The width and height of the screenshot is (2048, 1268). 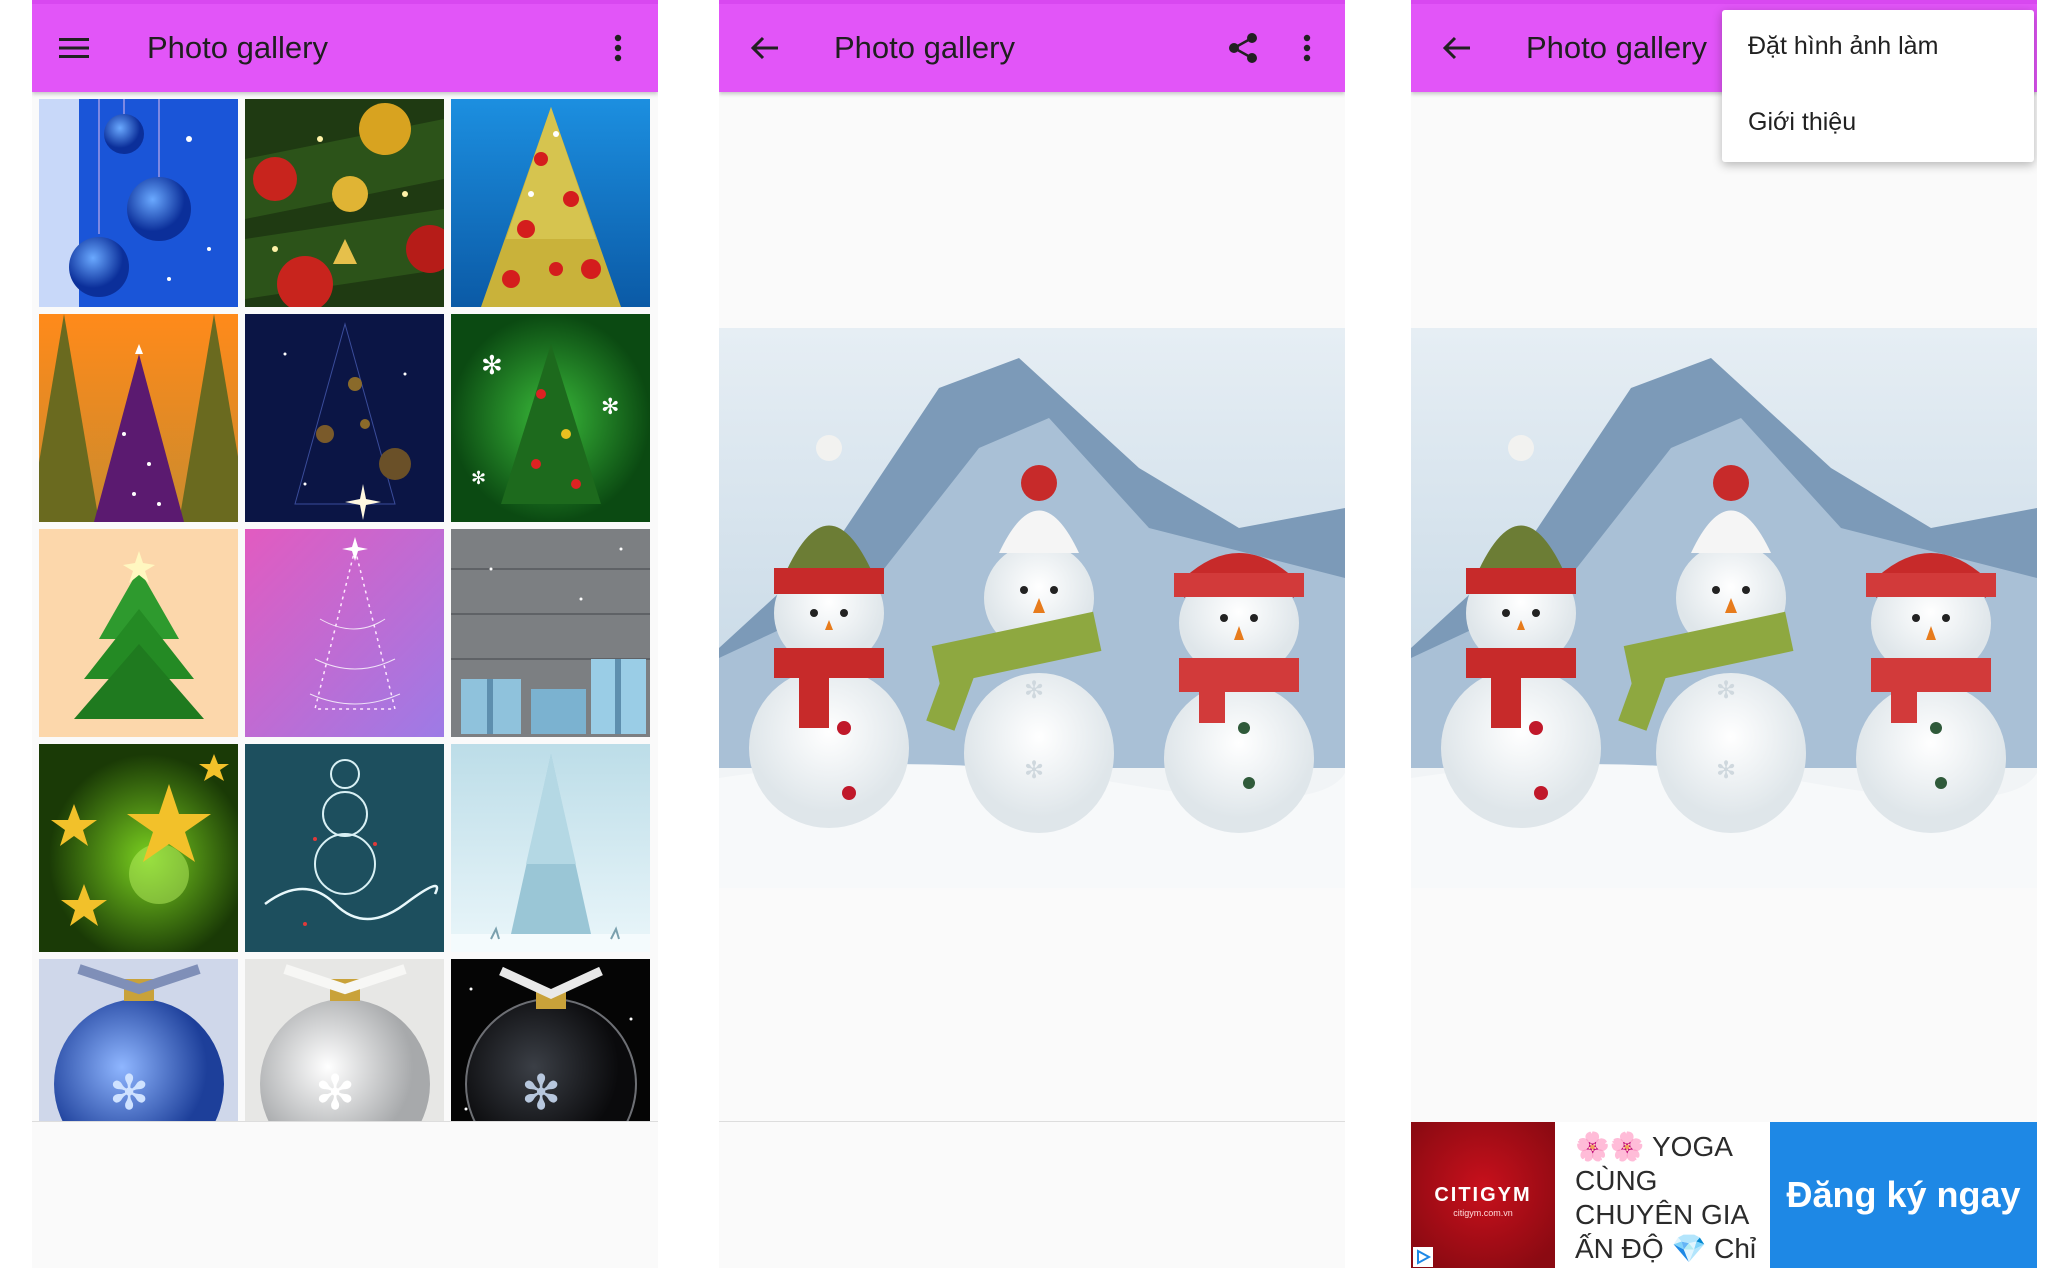 What do you see at coordinates (1878, 56) in the screenshot?
I see `menu-item-set-image-as: Đặt hình ảnh làm` at bounding box center [1878, 56].